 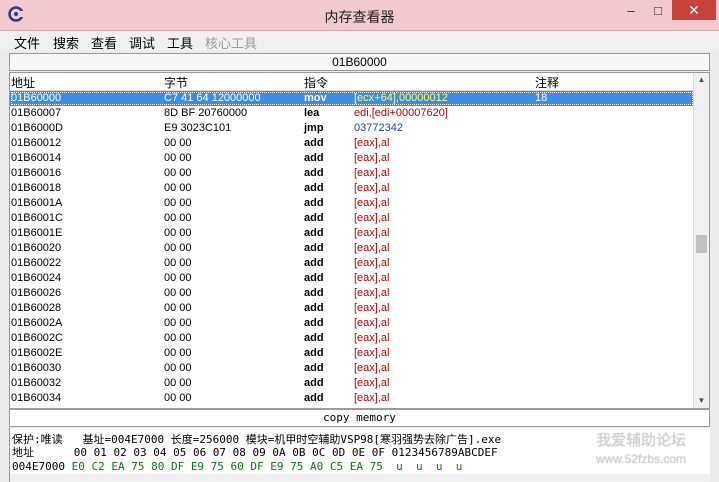 What do you see at coordinates (352, 353) in the screenshot?
I see `instruction-row: 01B6002E 00 00 add [eax],al` at bounding box center [352, 353].